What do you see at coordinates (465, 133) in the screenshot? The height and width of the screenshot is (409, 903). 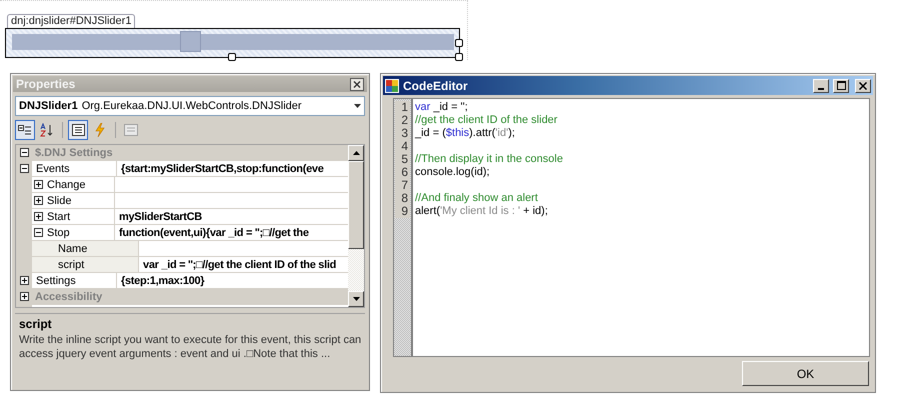 I see `code-line: _id = ($this).attr('id');` at bounding box center [465, 133].